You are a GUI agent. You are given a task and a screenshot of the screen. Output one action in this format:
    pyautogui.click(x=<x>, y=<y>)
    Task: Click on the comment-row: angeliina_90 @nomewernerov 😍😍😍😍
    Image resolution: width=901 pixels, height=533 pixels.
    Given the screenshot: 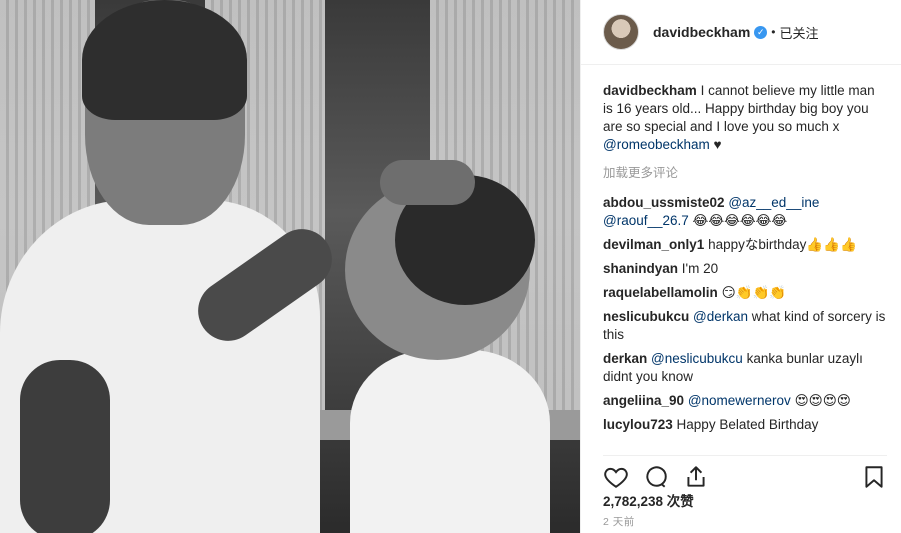 What is the action you would take?
    pyautogui.click(x=745, y=401)
    